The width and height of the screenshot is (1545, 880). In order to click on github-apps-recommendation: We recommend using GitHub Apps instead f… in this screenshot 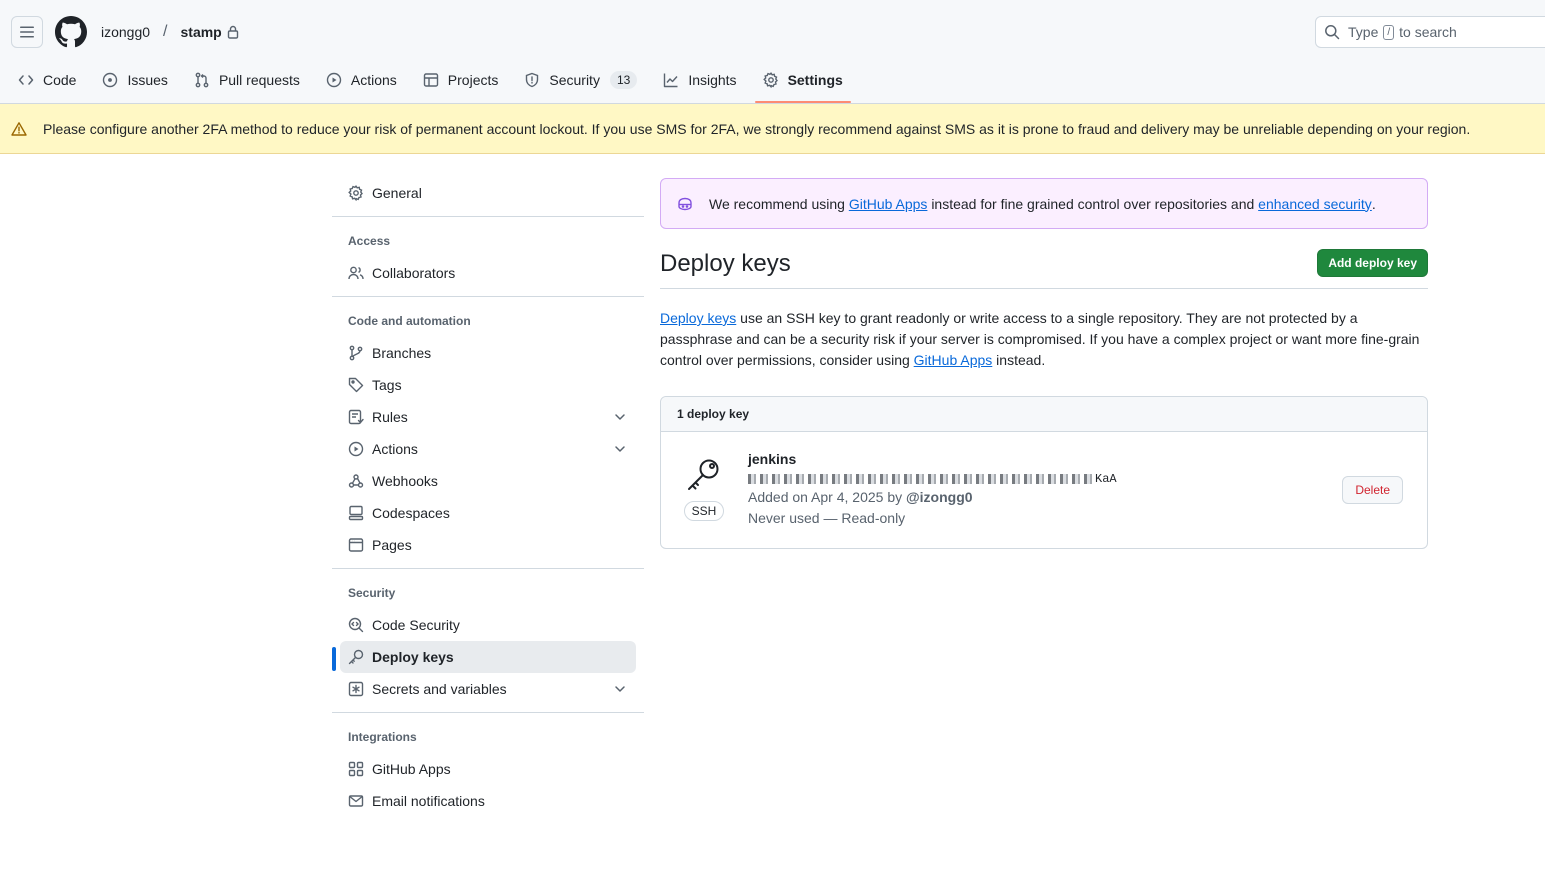, I will do `click(1044, 203)`.